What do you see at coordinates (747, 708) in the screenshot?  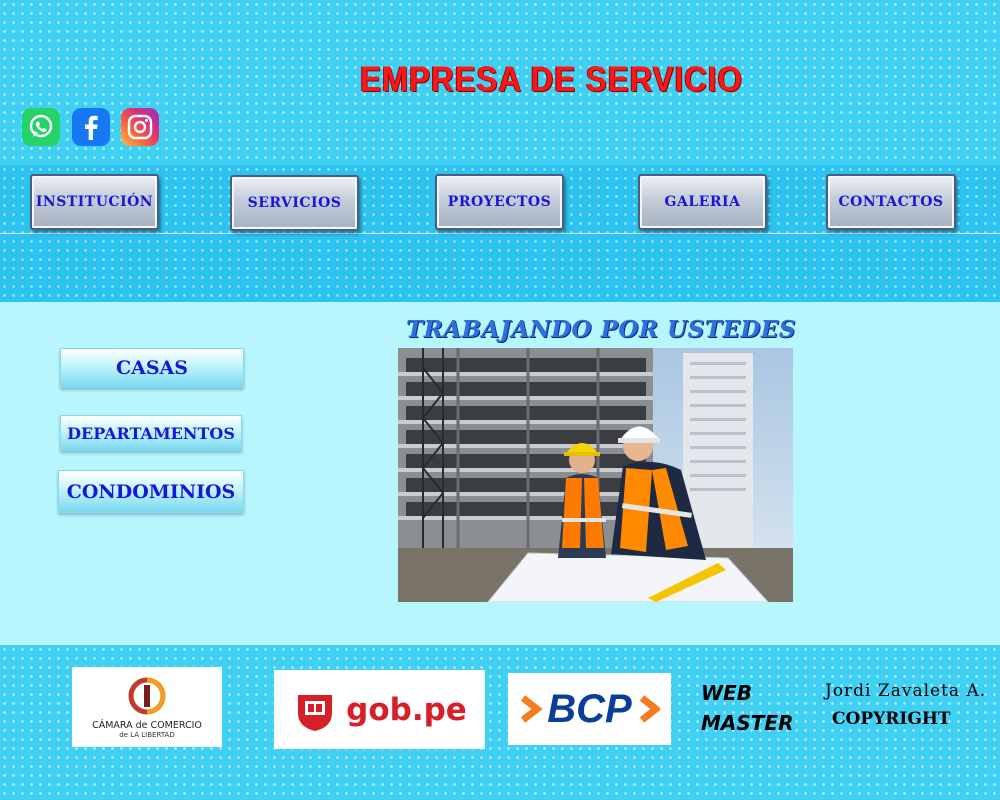 I see `webmaster-label: WEB MASTER` at bounding box center [747, 708].